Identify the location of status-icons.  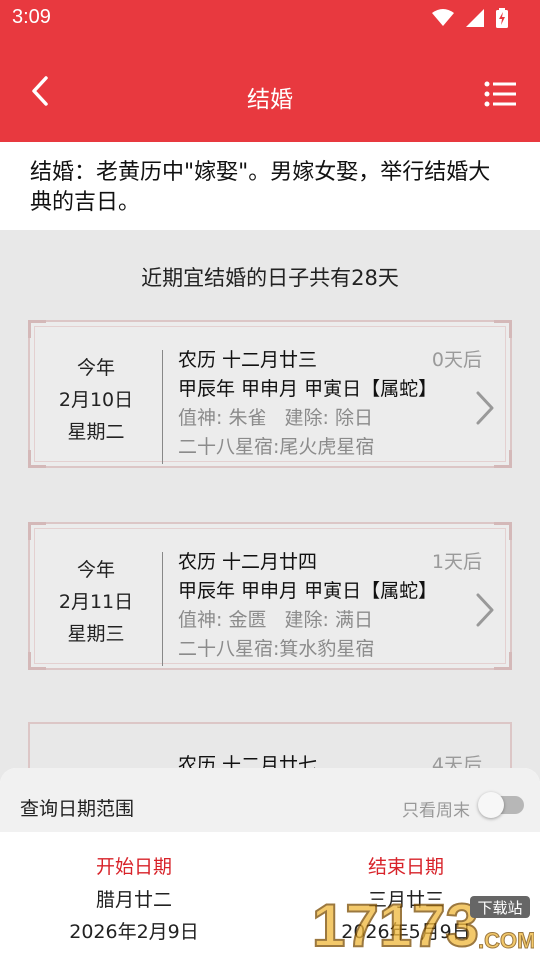
(470, 18).